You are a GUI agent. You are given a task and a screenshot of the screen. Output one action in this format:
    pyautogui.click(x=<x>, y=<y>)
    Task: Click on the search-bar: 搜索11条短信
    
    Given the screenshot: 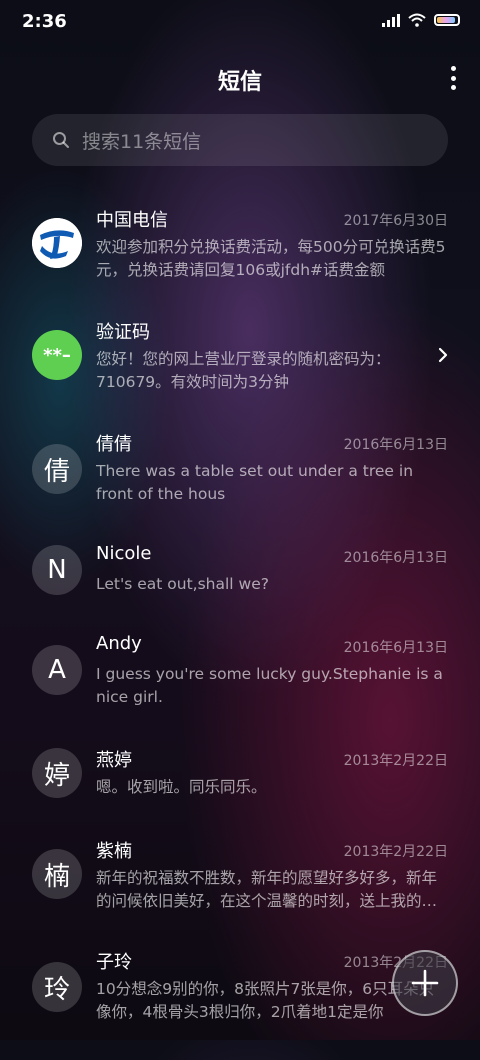 What is the action you would take?
    pyautogui.click(x=240, y=140)
    